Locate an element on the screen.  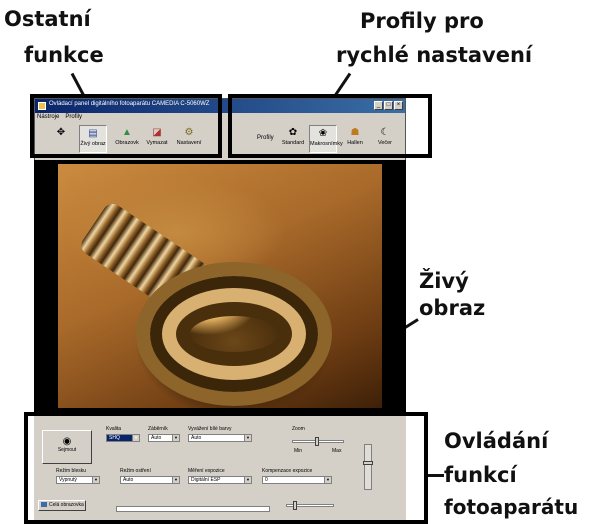
callout-other-functions-line1: Ostatní is located at coordinates (47, 19).